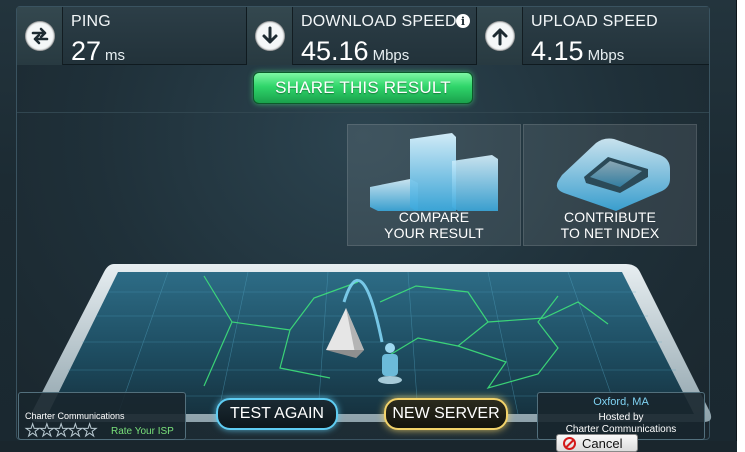 This screenshot has width=745, height=452. I want to click on upload-icon-box, so click(500, 36).